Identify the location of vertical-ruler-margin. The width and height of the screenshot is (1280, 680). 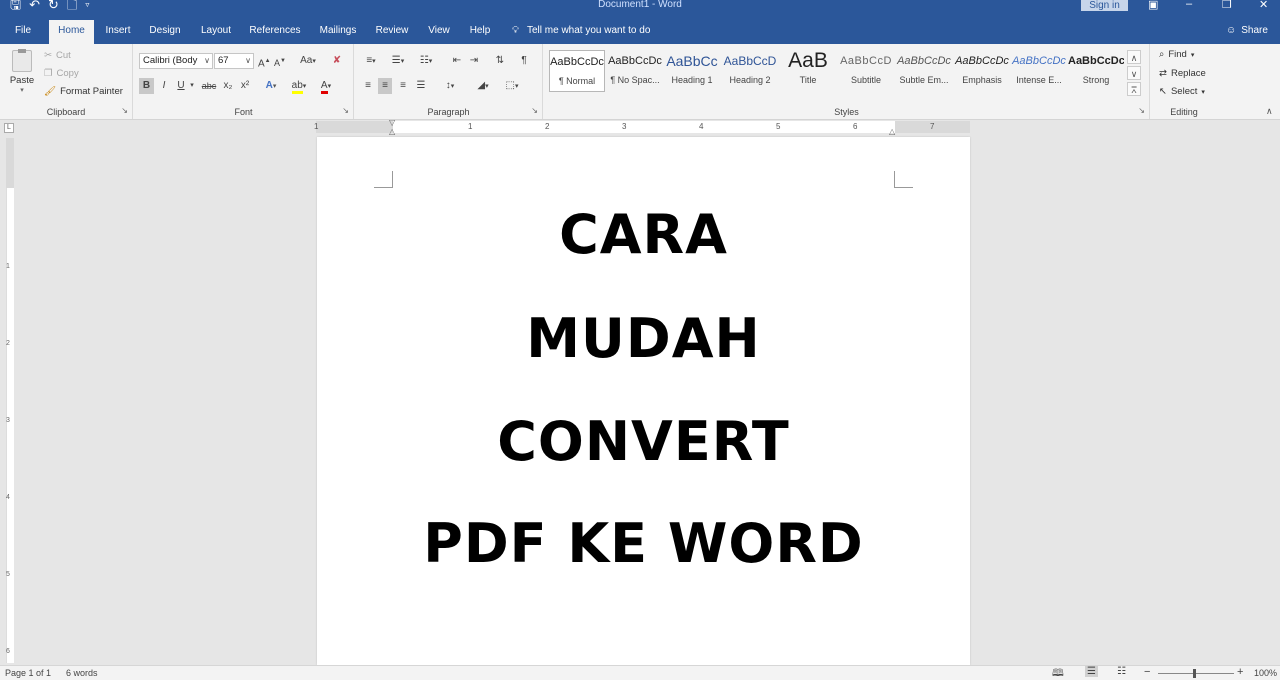
(10, 163).